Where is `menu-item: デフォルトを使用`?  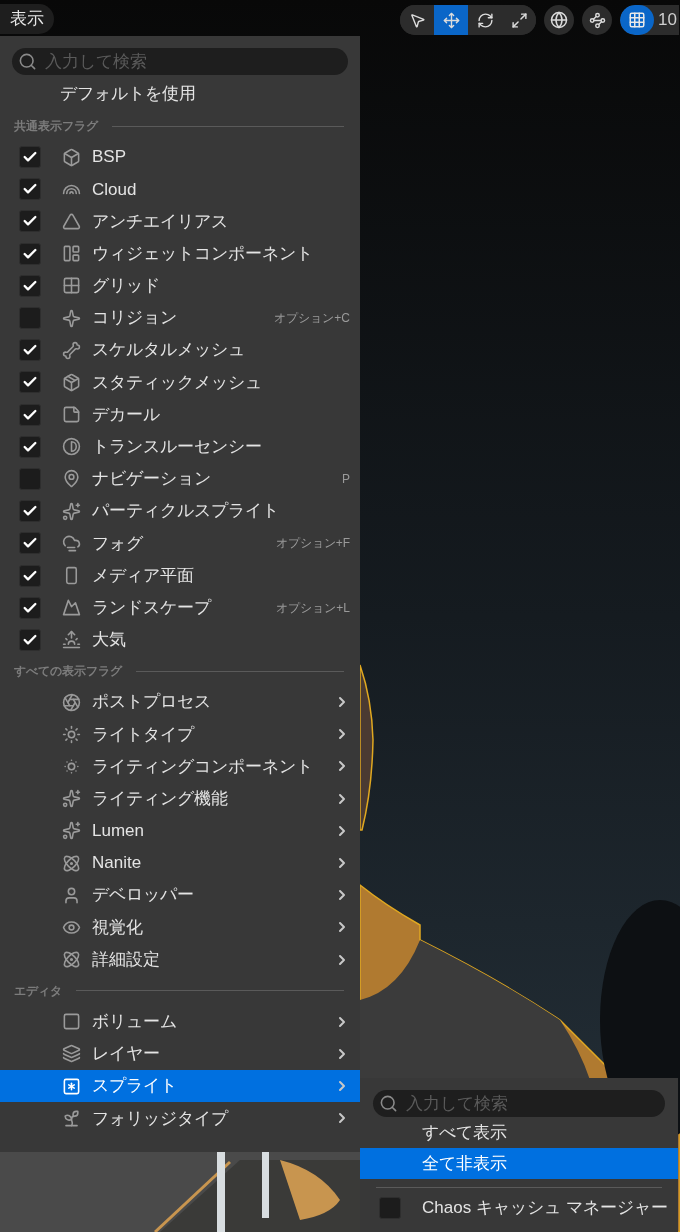
menu-item: デフォルトを使用 is located at coordinates (180, 94).